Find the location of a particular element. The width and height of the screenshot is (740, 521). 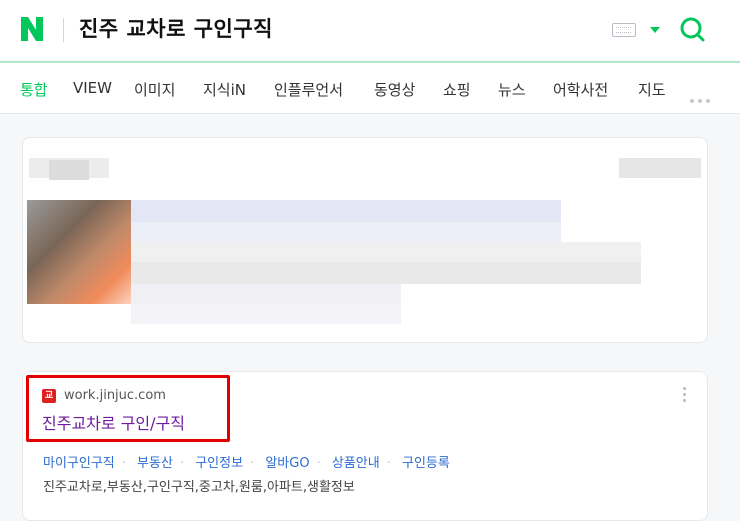

tab-view: VIEW is located at coordinates (92, 88).